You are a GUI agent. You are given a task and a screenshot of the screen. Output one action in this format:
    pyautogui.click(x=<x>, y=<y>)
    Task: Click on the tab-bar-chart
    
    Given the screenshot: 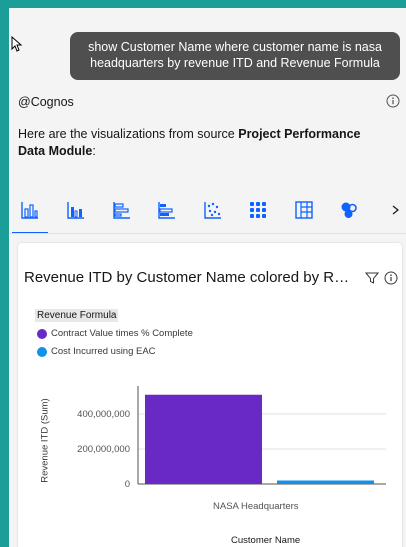 What is the action you would take?
    pyautogui.click(x=30, y=211)
    